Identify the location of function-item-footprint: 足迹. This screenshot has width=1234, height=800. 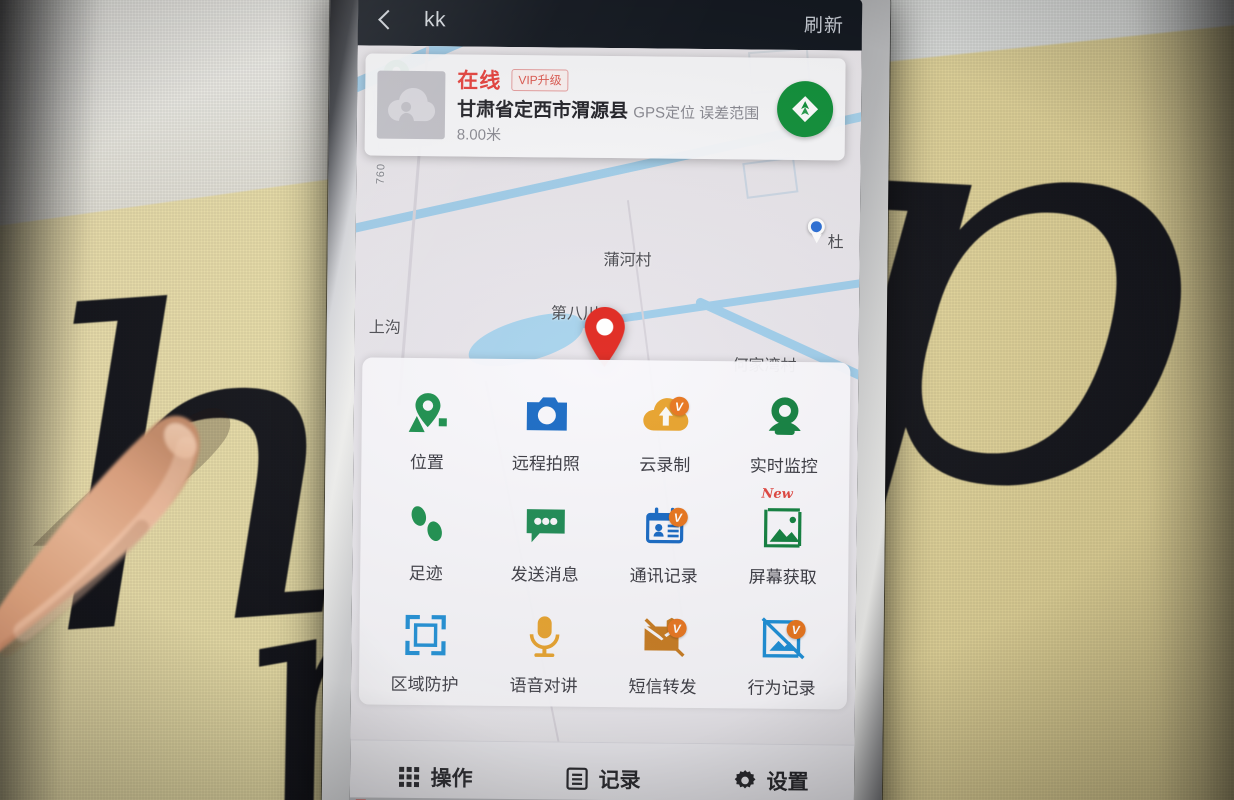
(426, 536).